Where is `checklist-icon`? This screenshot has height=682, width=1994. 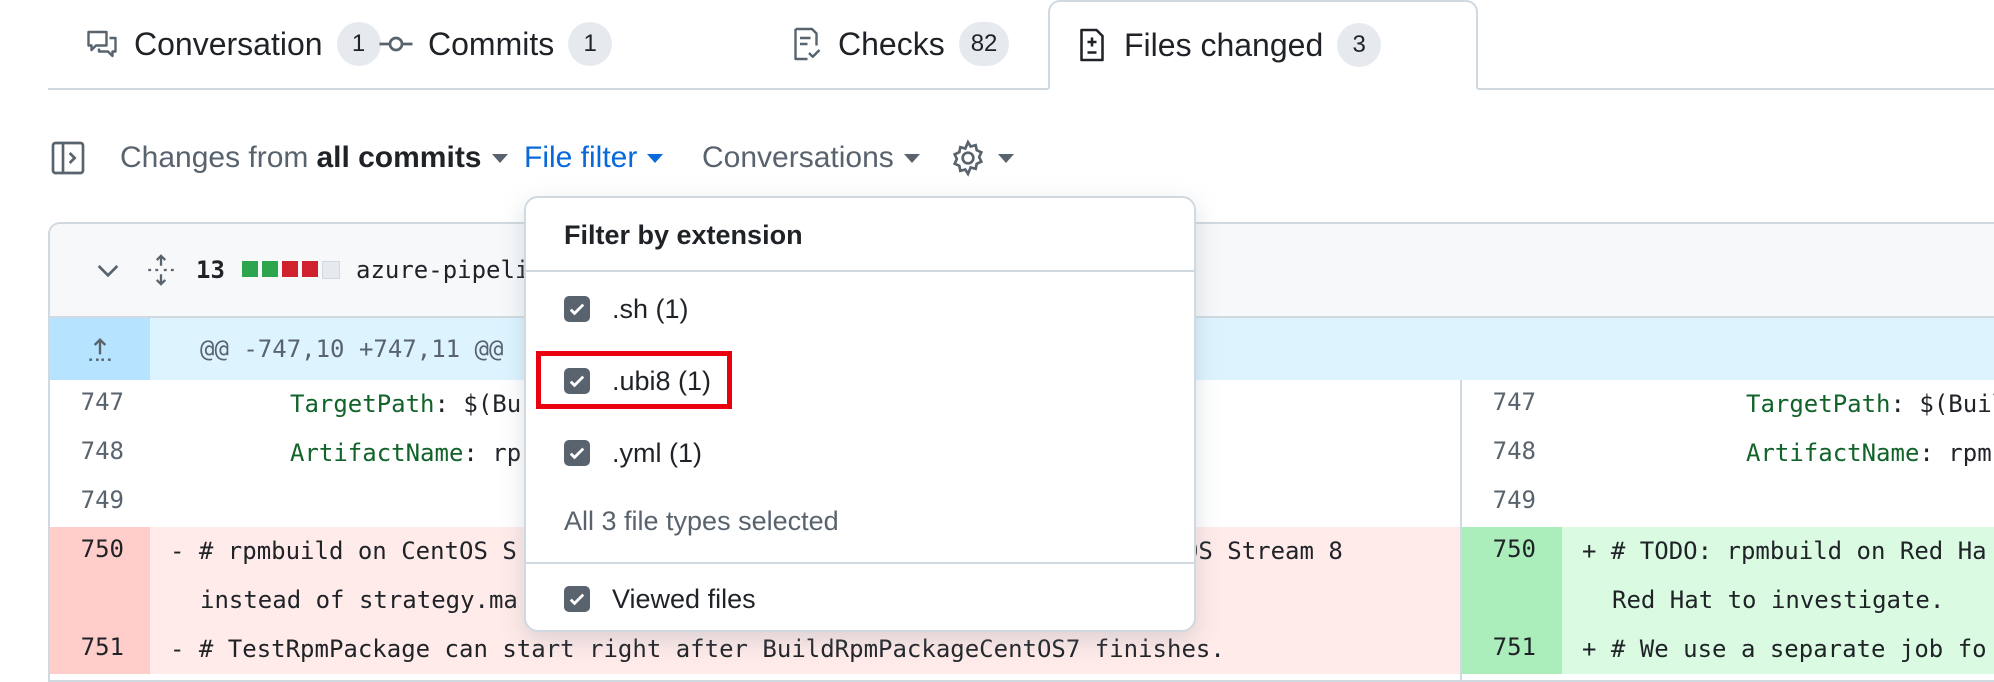 checklist-icon is located at coordinates (806, 44).